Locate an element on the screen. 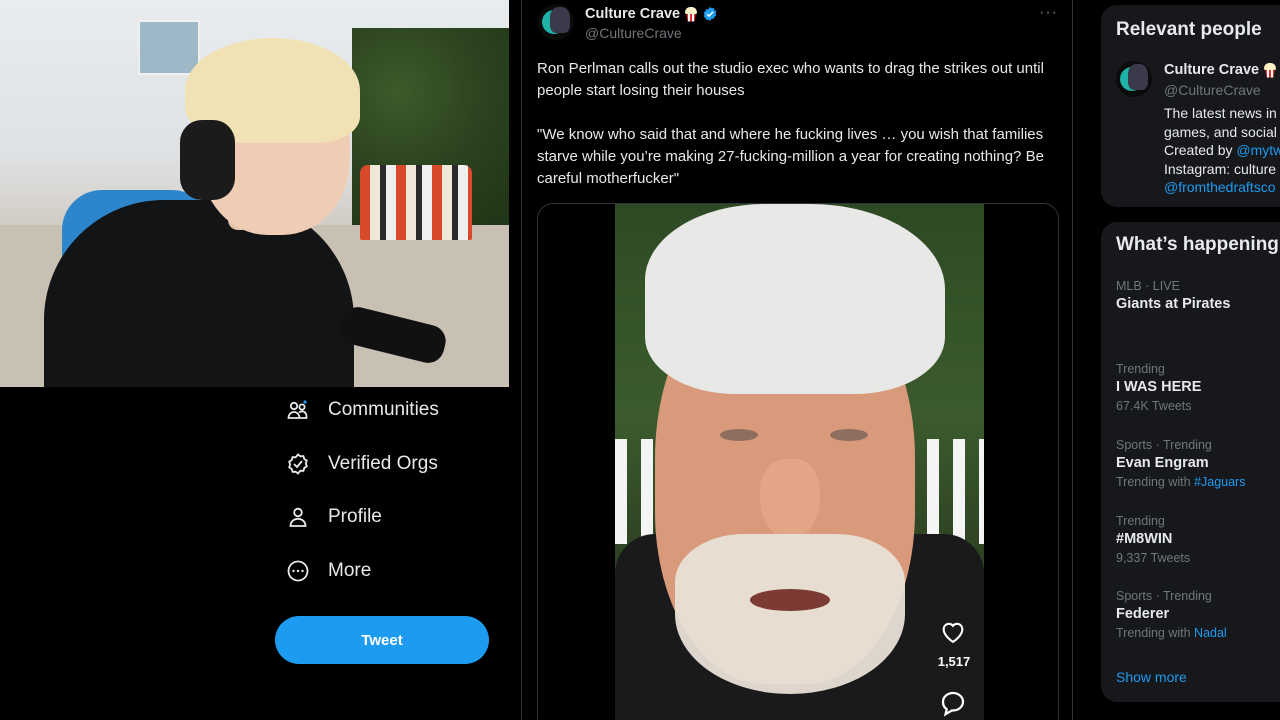 This screenshot has height=720, width=1280. heart-icon is located at coordinates (953, 632).